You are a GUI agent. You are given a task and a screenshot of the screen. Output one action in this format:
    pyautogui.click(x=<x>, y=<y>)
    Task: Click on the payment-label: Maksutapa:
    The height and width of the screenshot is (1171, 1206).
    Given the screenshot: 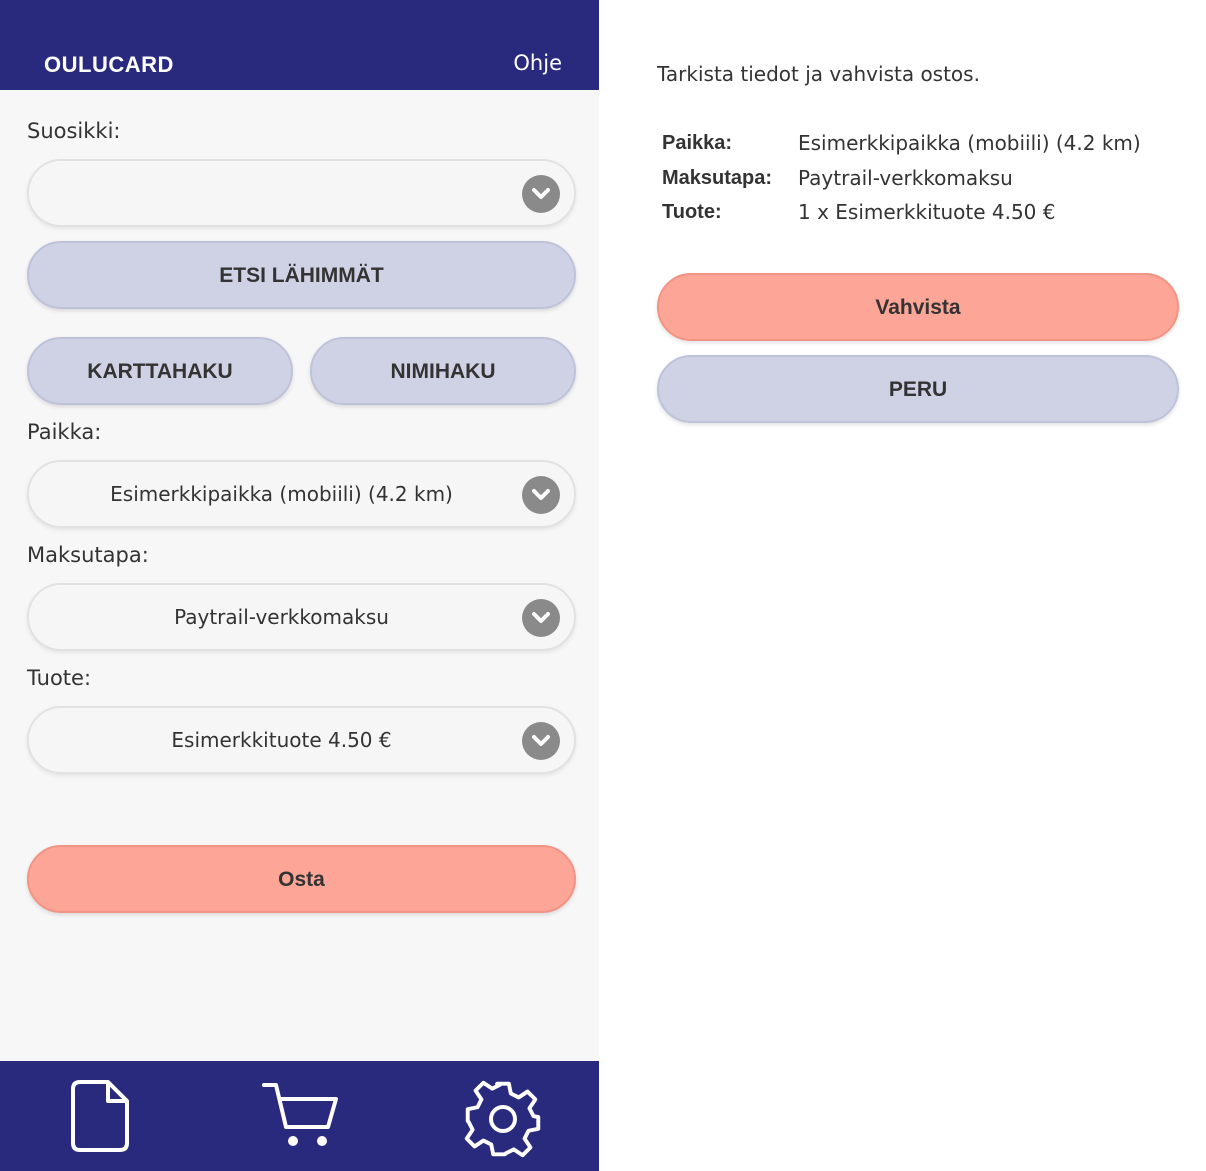 What is the action you would take?
    pyautogui.click(x=88, y=555)
    